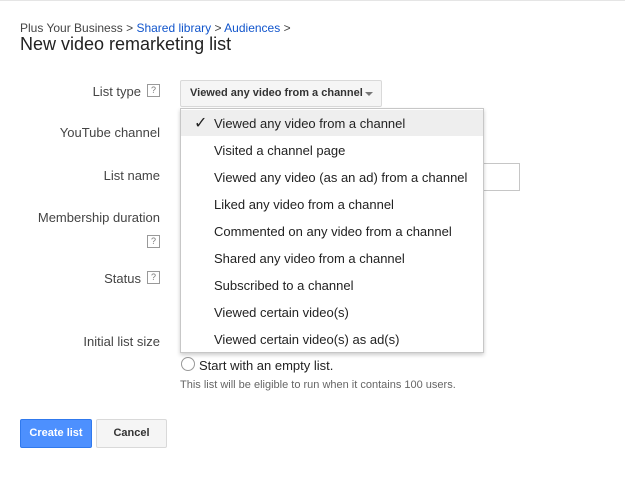  Describe the element at coordinates (307, 339) in the screenshot. I see `option-label: Viewed certain video(s) as ad(s)` at that location.